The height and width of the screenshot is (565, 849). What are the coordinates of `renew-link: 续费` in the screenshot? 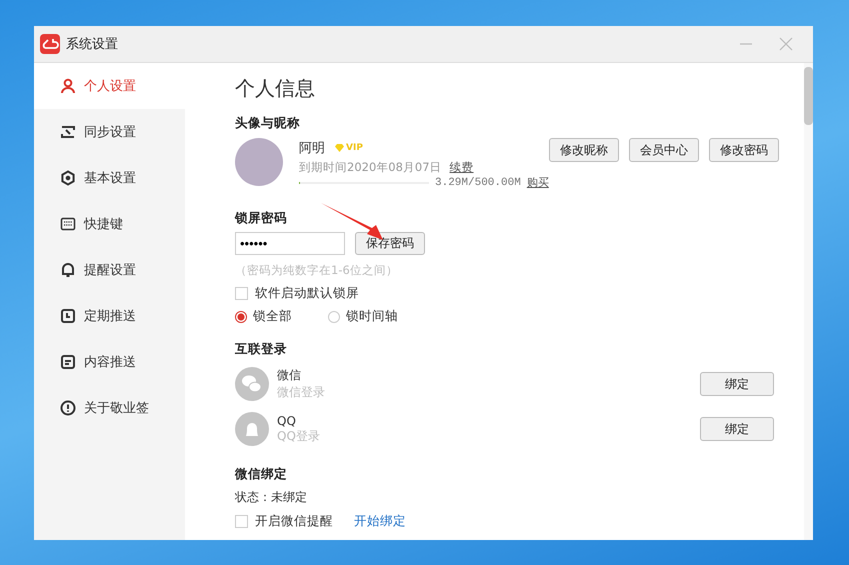 It's located at (462, 167).